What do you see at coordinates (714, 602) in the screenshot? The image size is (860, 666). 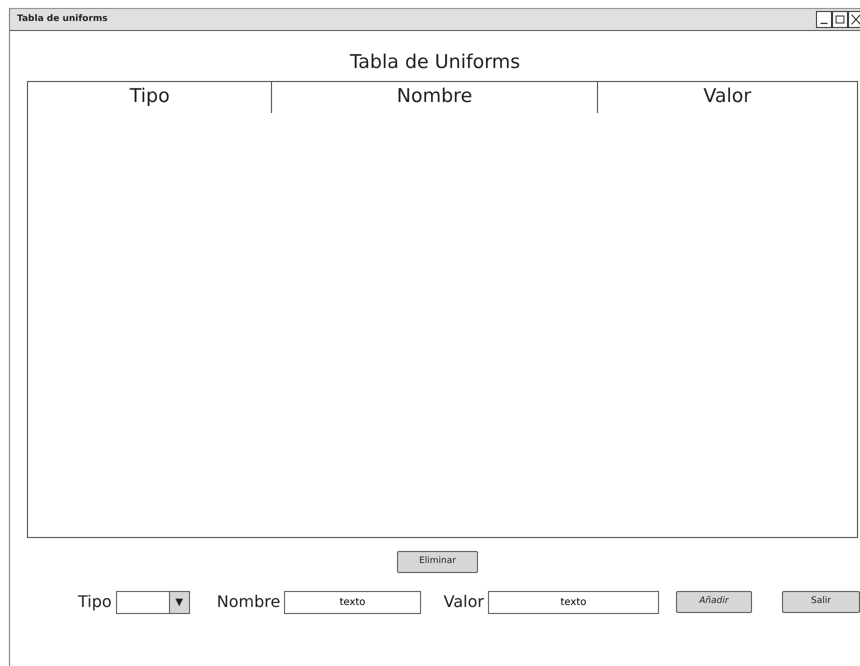 I see `add-button: Añadir` at bounding box center [714, 602].